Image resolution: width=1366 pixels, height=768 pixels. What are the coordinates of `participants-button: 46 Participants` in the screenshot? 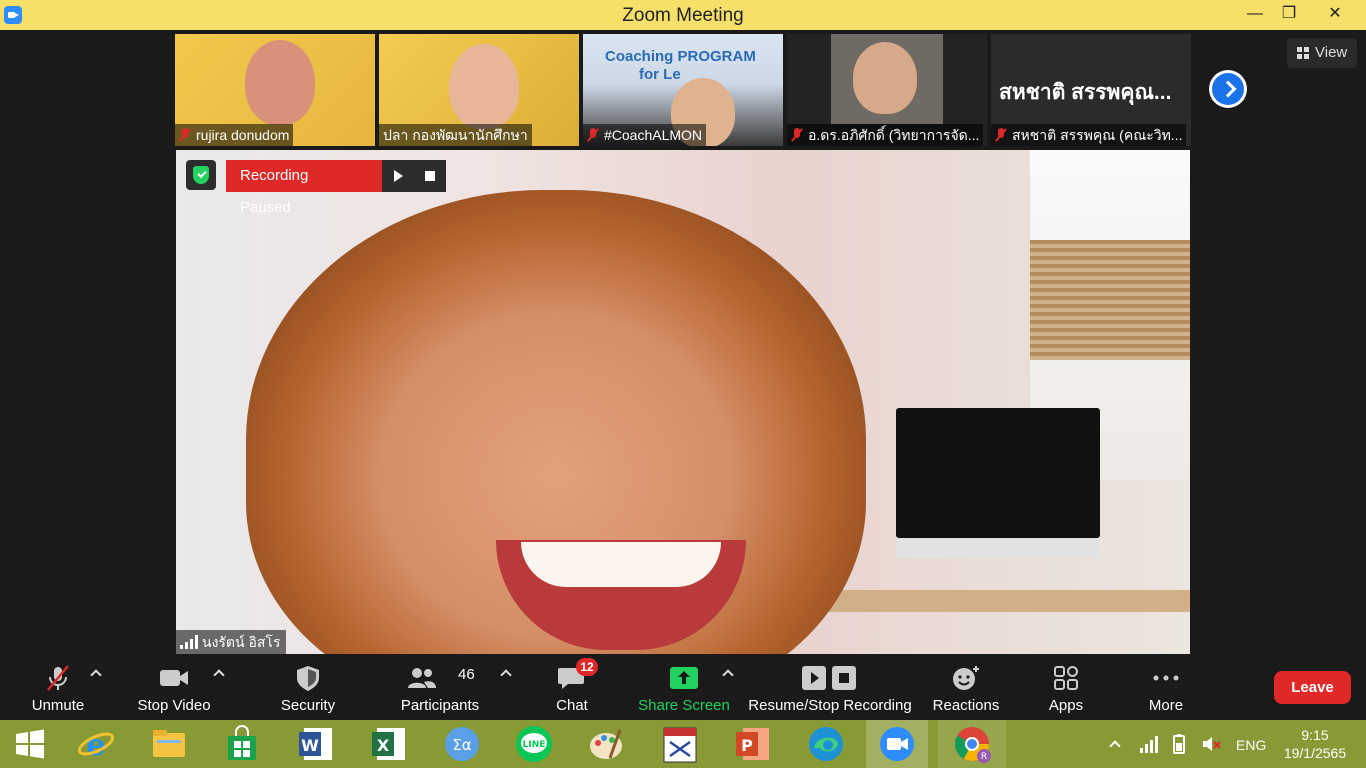 It's located at (440, 688).